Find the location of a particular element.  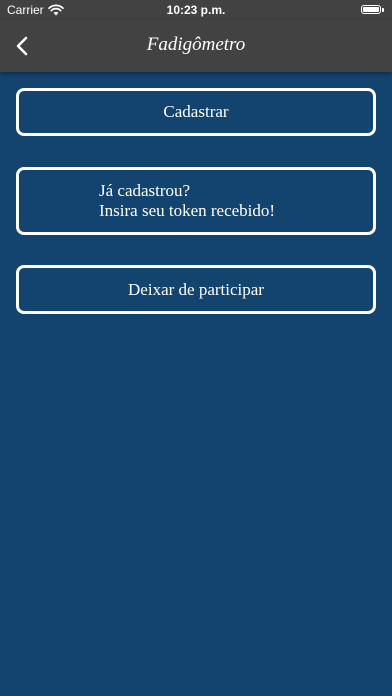

leave-button-label: Deixar de participar is located at coordinates (196, 289).